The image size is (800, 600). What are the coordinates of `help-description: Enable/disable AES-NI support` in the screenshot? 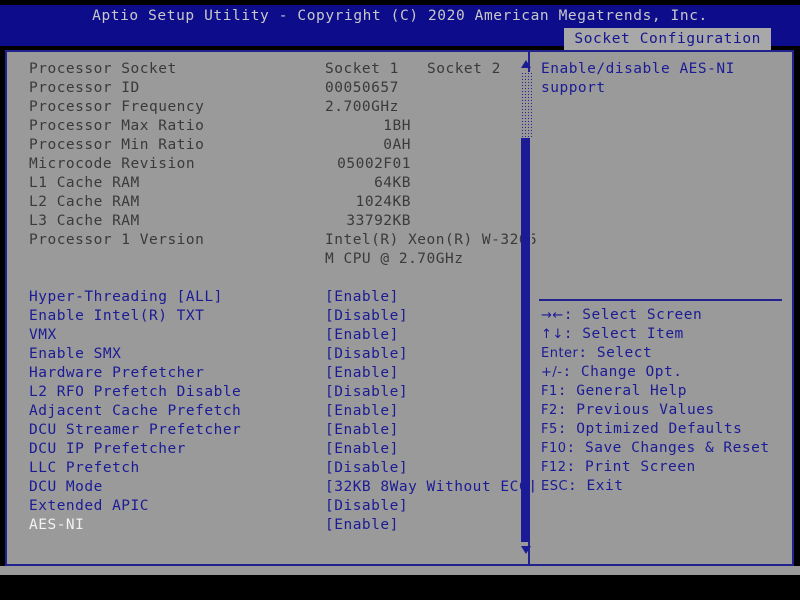 It's located at (638, 78).